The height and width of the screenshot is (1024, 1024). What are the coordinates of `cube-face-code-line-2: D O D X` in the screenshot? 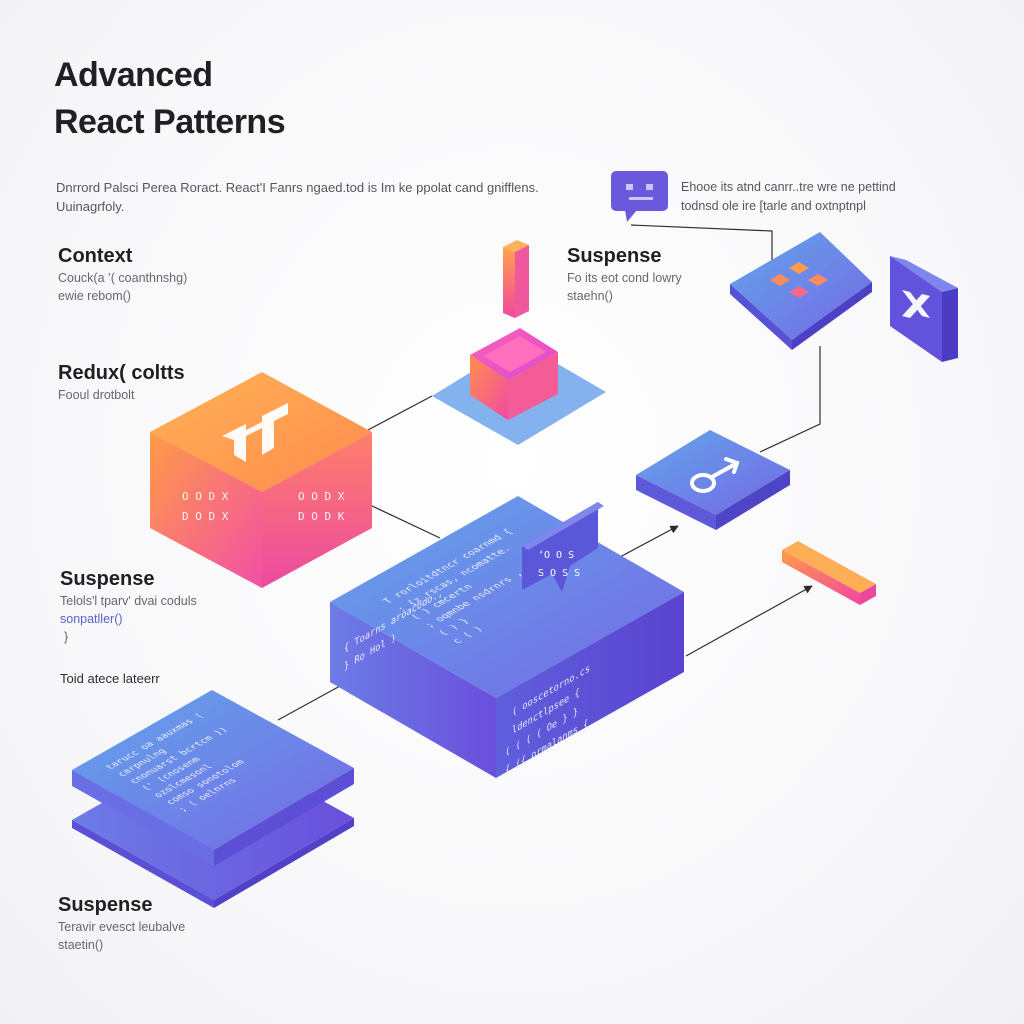 It's located at (205, 516).